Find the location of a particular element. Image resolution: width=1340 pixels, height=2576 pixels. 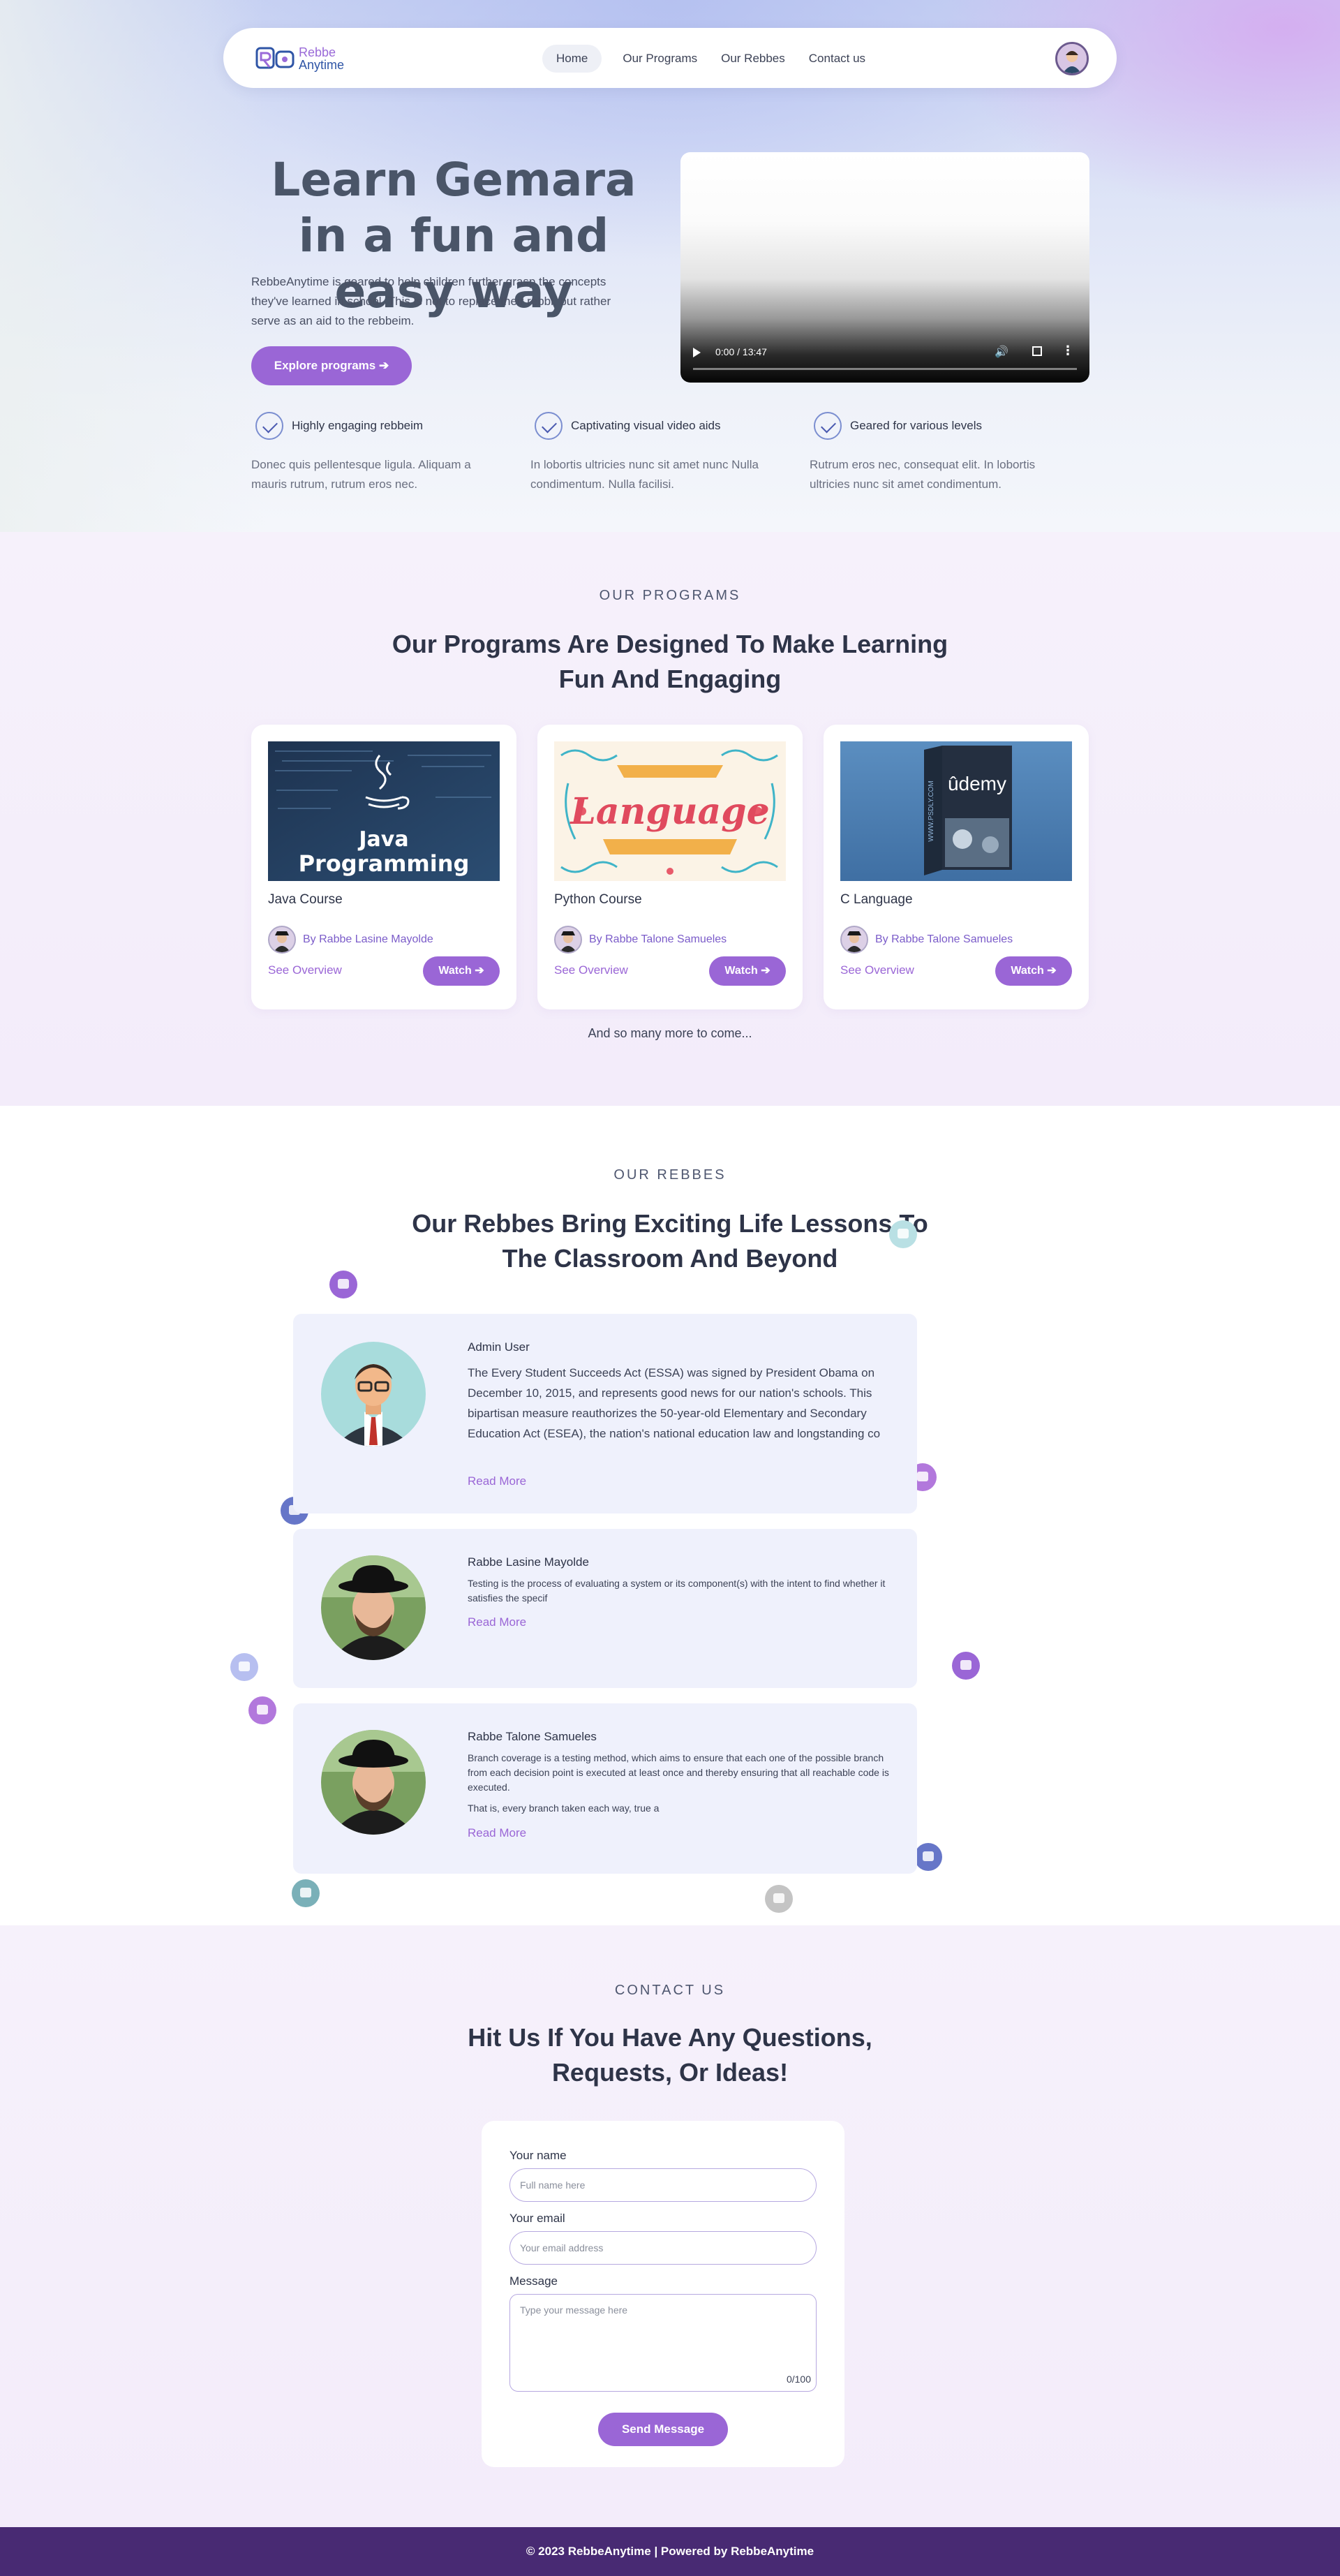

logo-text: Rebbe Anytime is located at coordinates (321, 58).